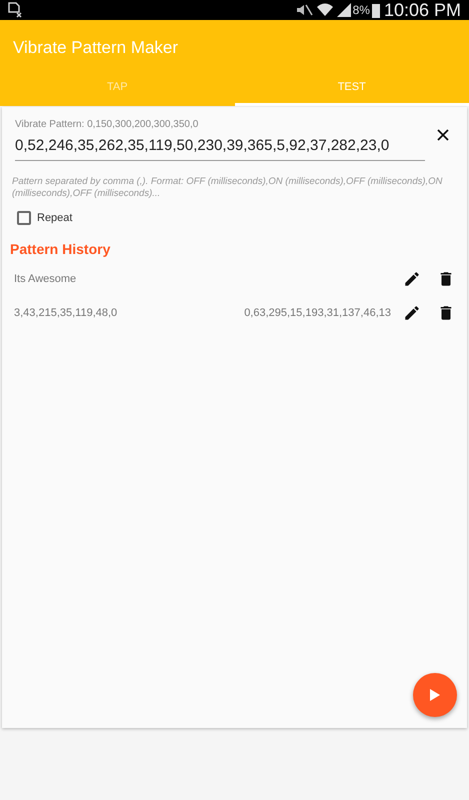 This screenshot has height=800, width=469. What do you see at coordinates (220, 147) in the screenshot?
I see `pattern-field: 0,52,246,35,262,35,119,50,230,39,365,5,92,37,282,23,0` at bounding box center [220, 147].